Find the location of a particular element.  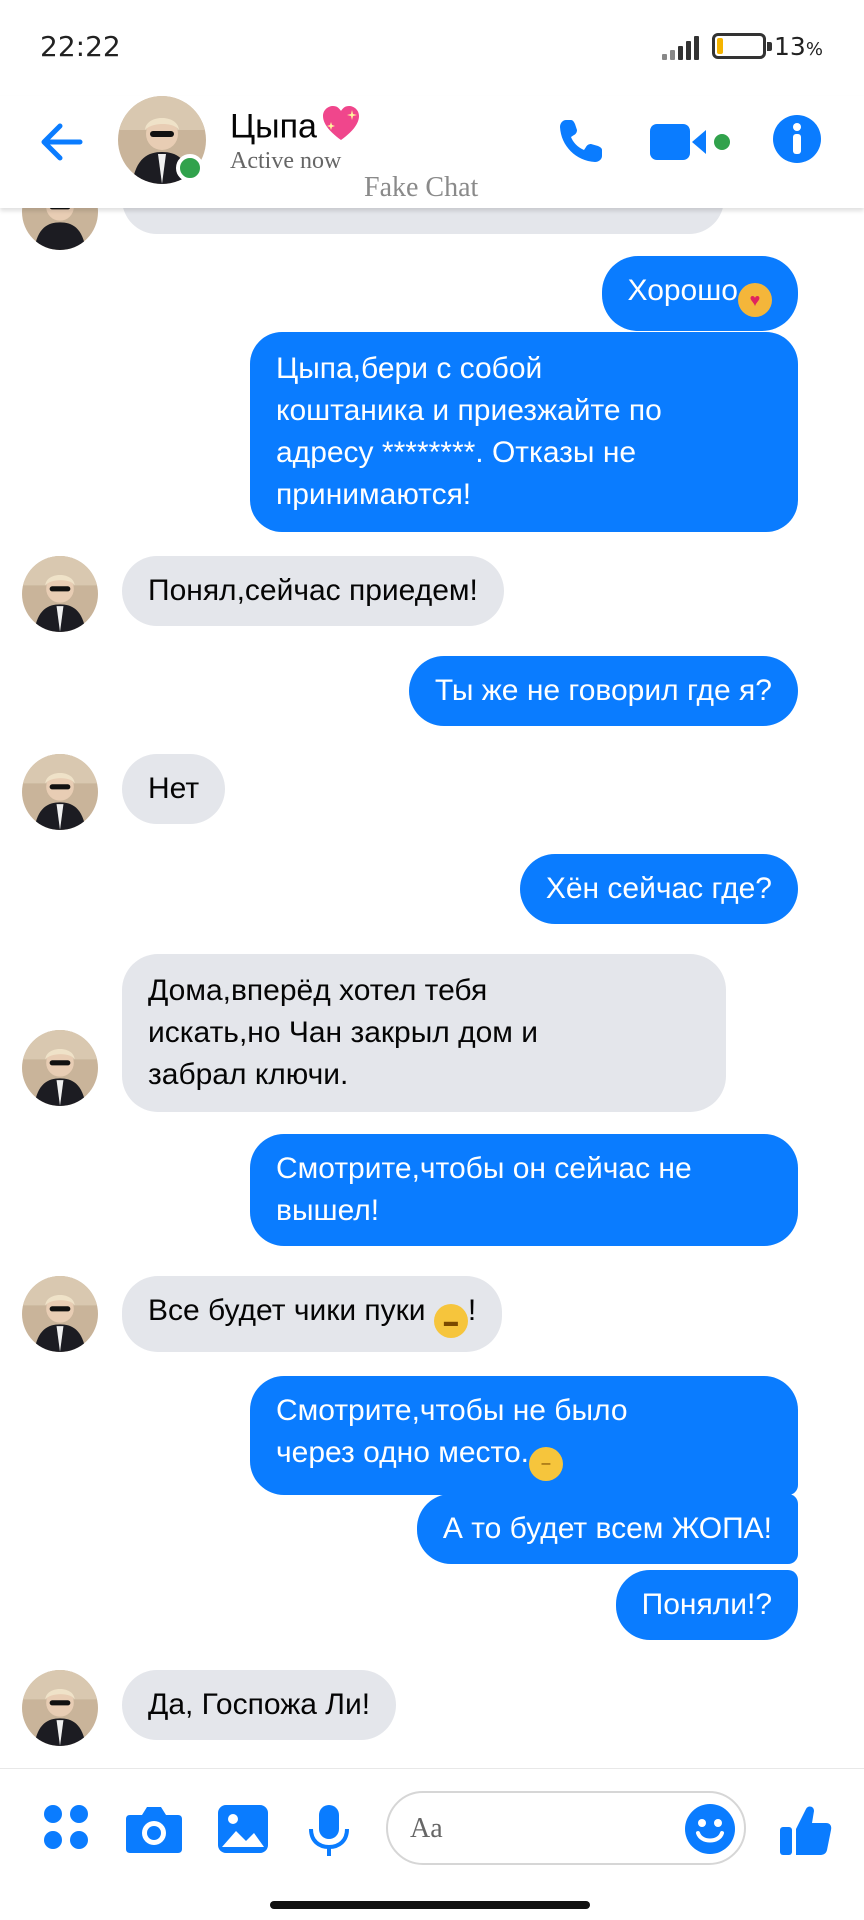

video-call-button is located at coordinates (691, 142).